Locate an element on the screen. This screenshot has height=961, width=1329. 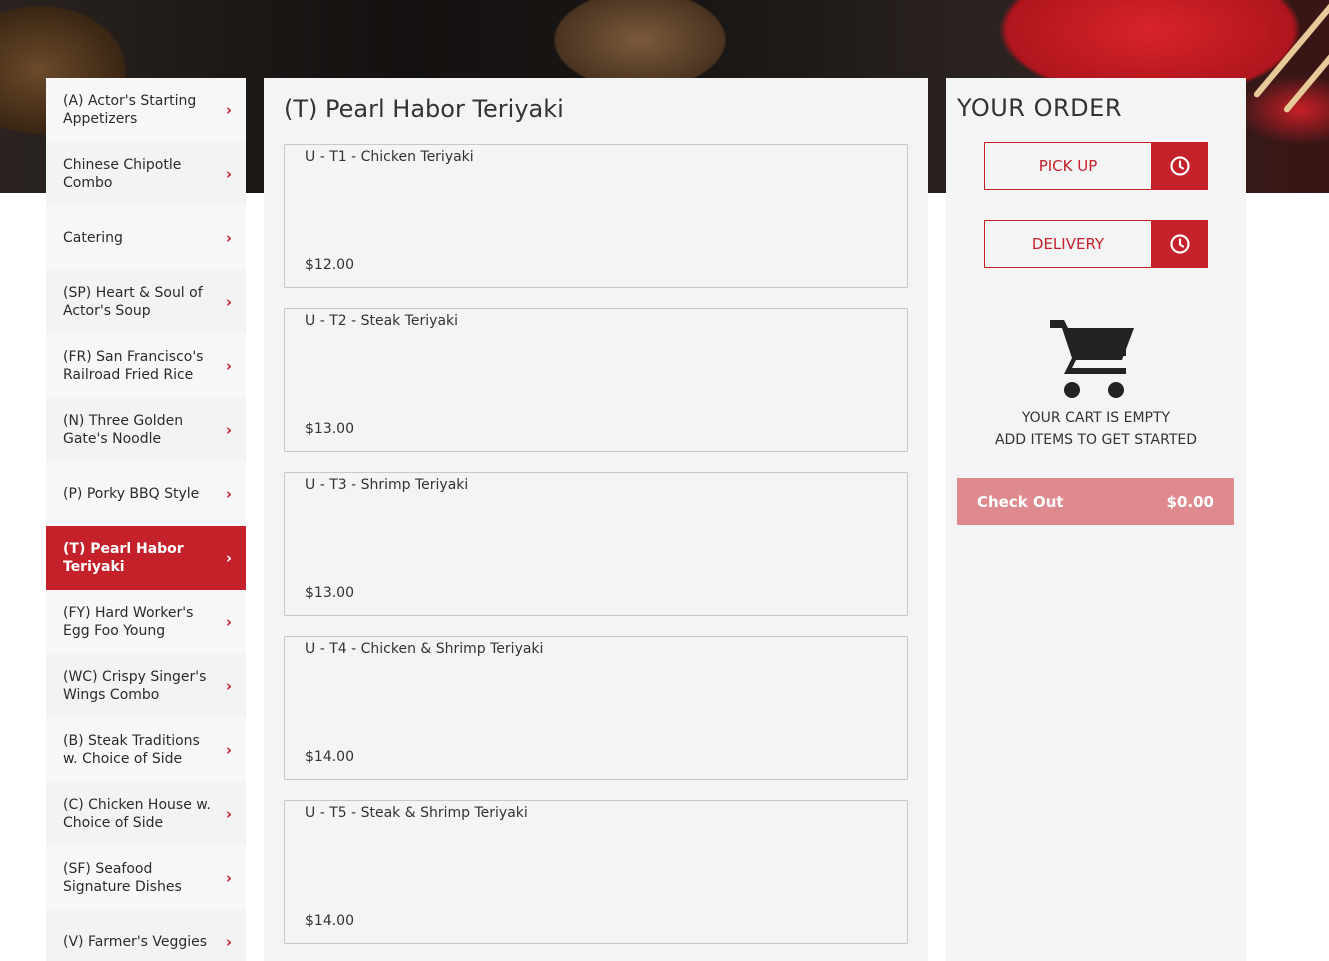
category-label: (V) Farmer's Veggies is located at coordinates (135, 942).